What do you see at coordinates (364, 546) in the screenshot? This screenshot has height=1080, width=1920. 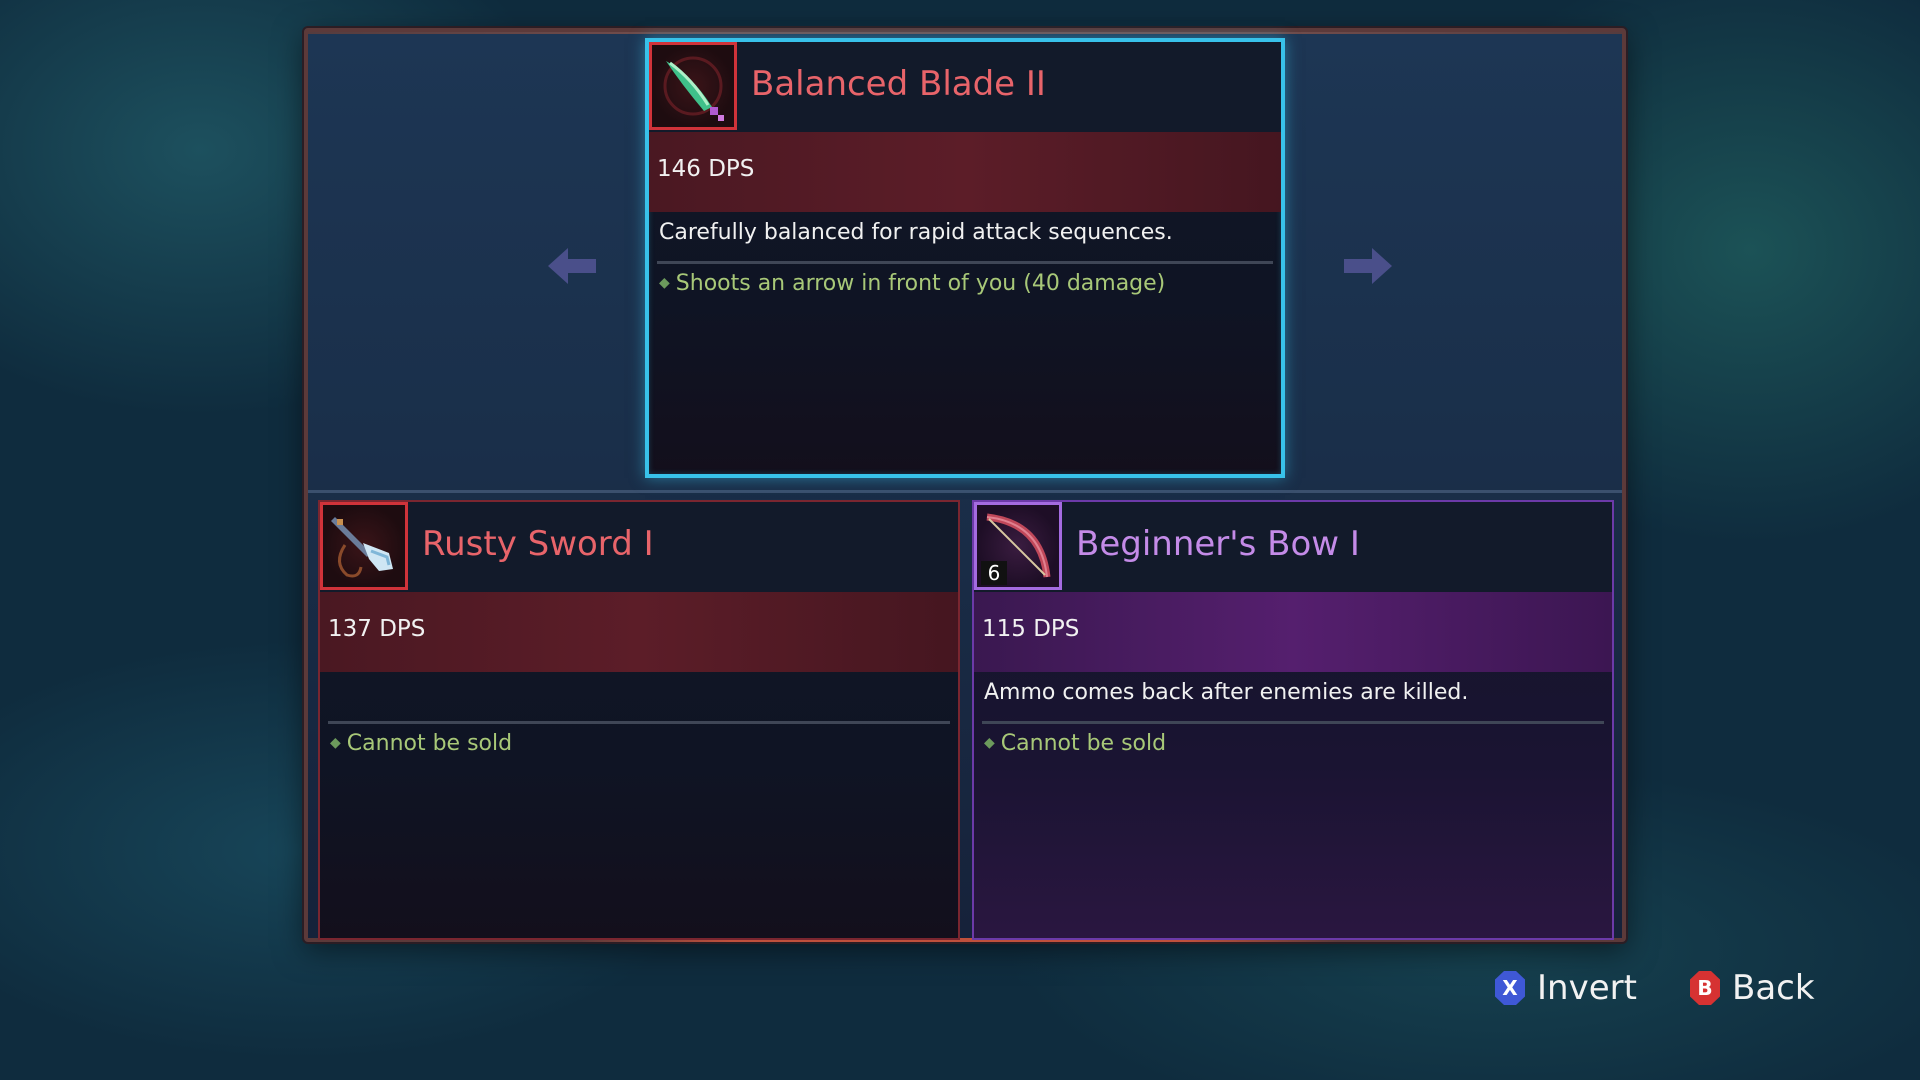 I see `rusty-sword-icon` at bounding box center [364, 546].